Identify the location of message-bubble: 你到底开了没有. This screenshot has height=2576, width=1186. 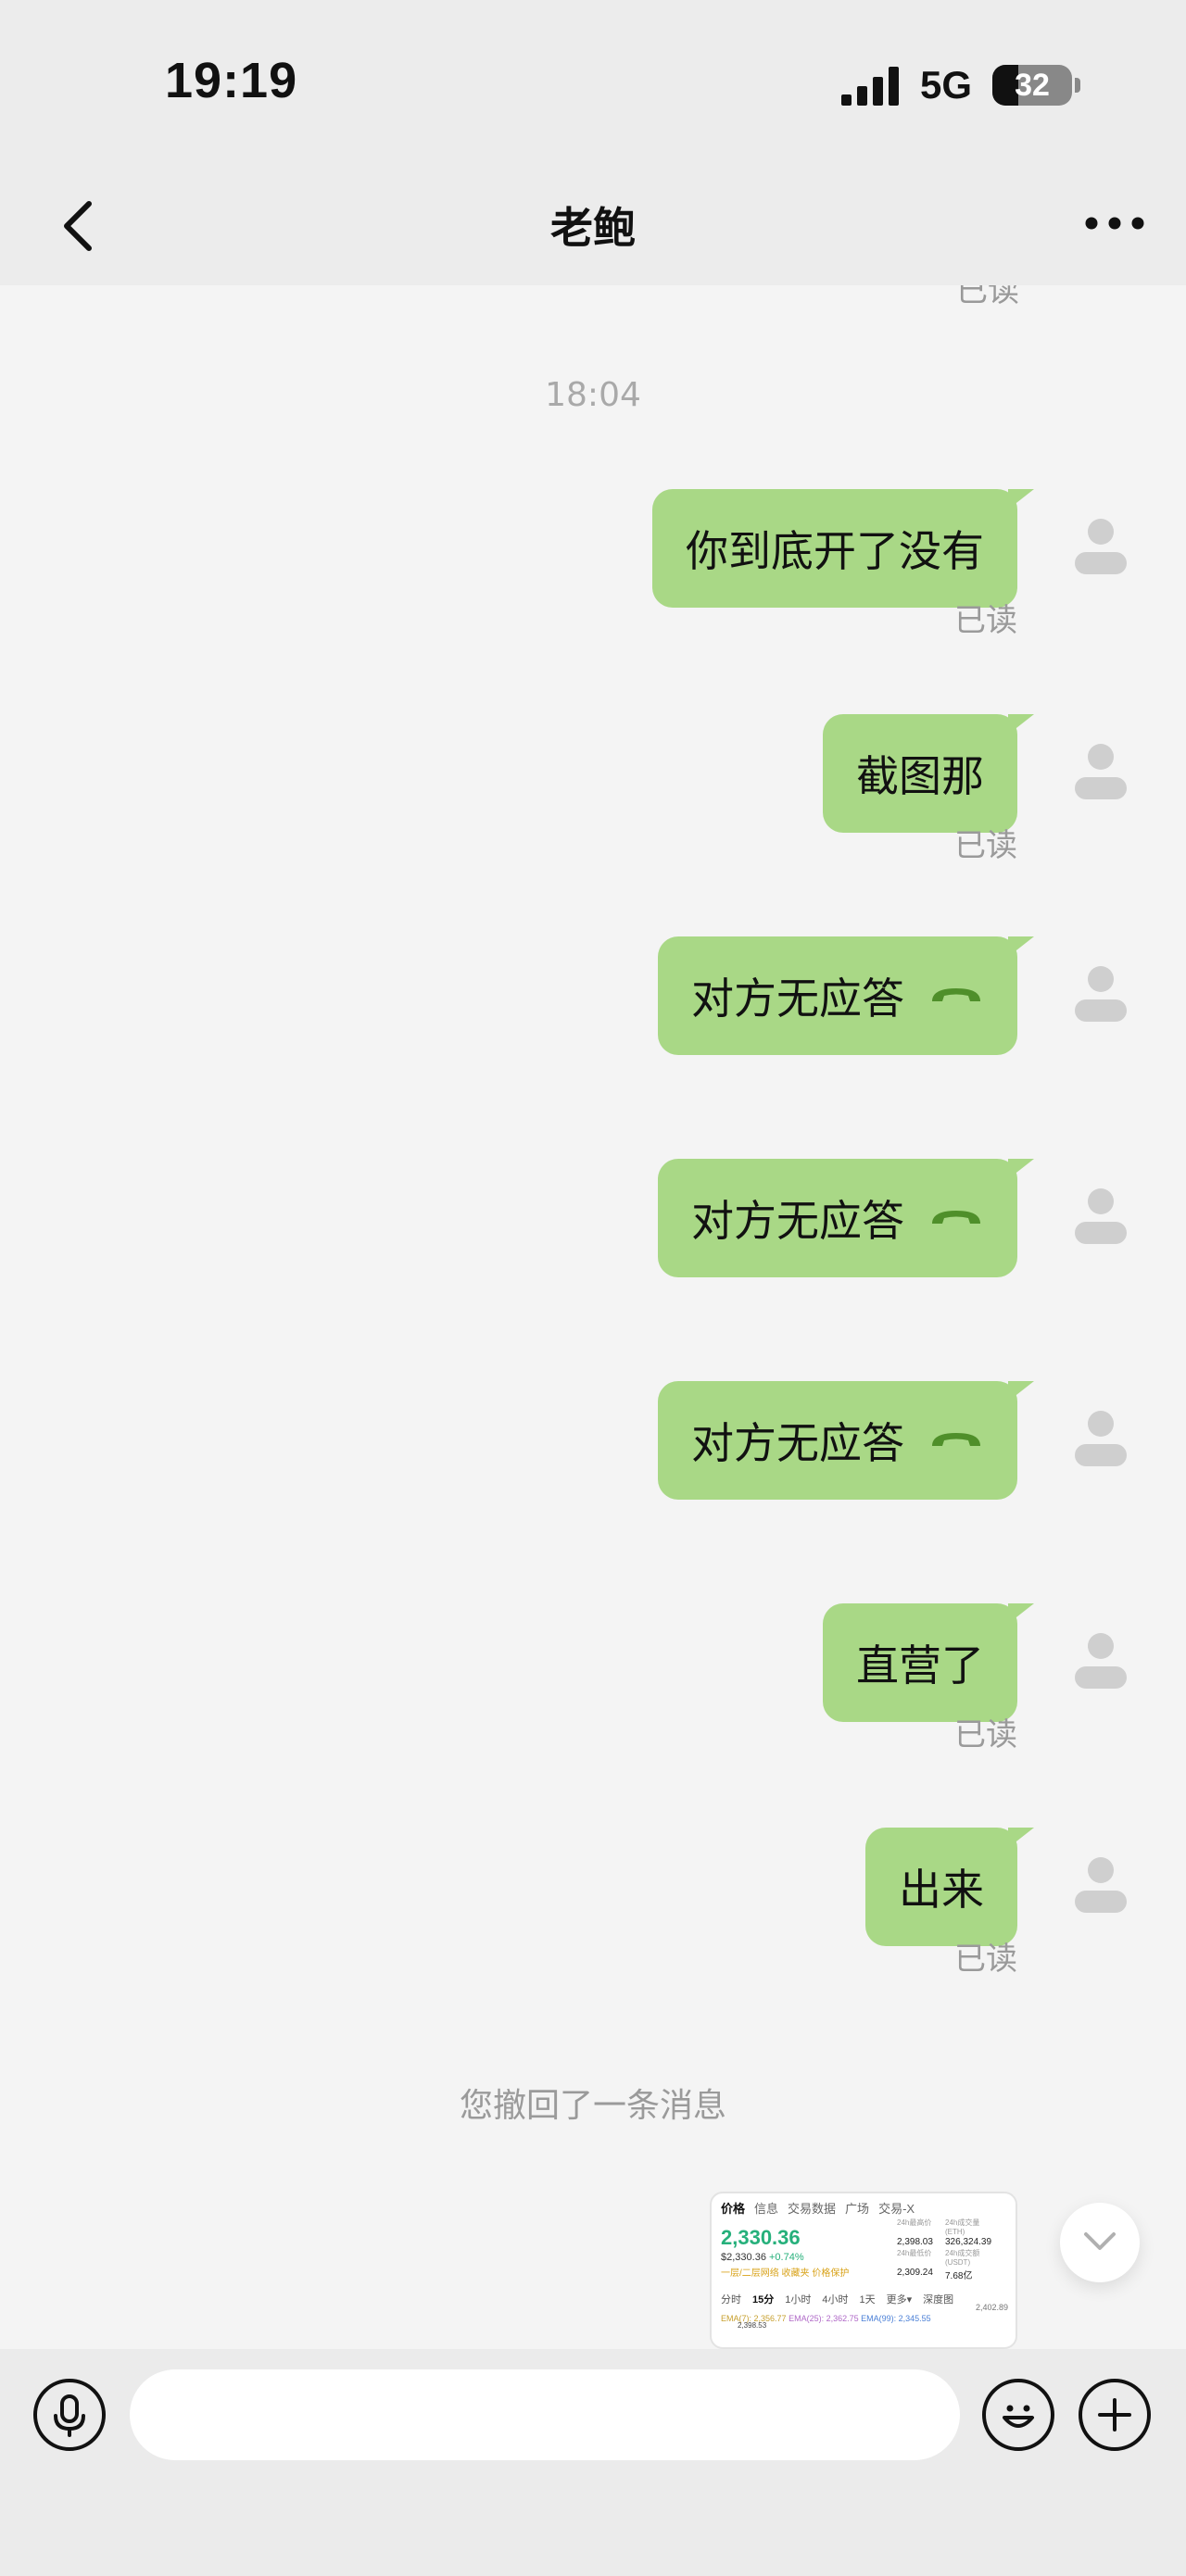
(843, 548).